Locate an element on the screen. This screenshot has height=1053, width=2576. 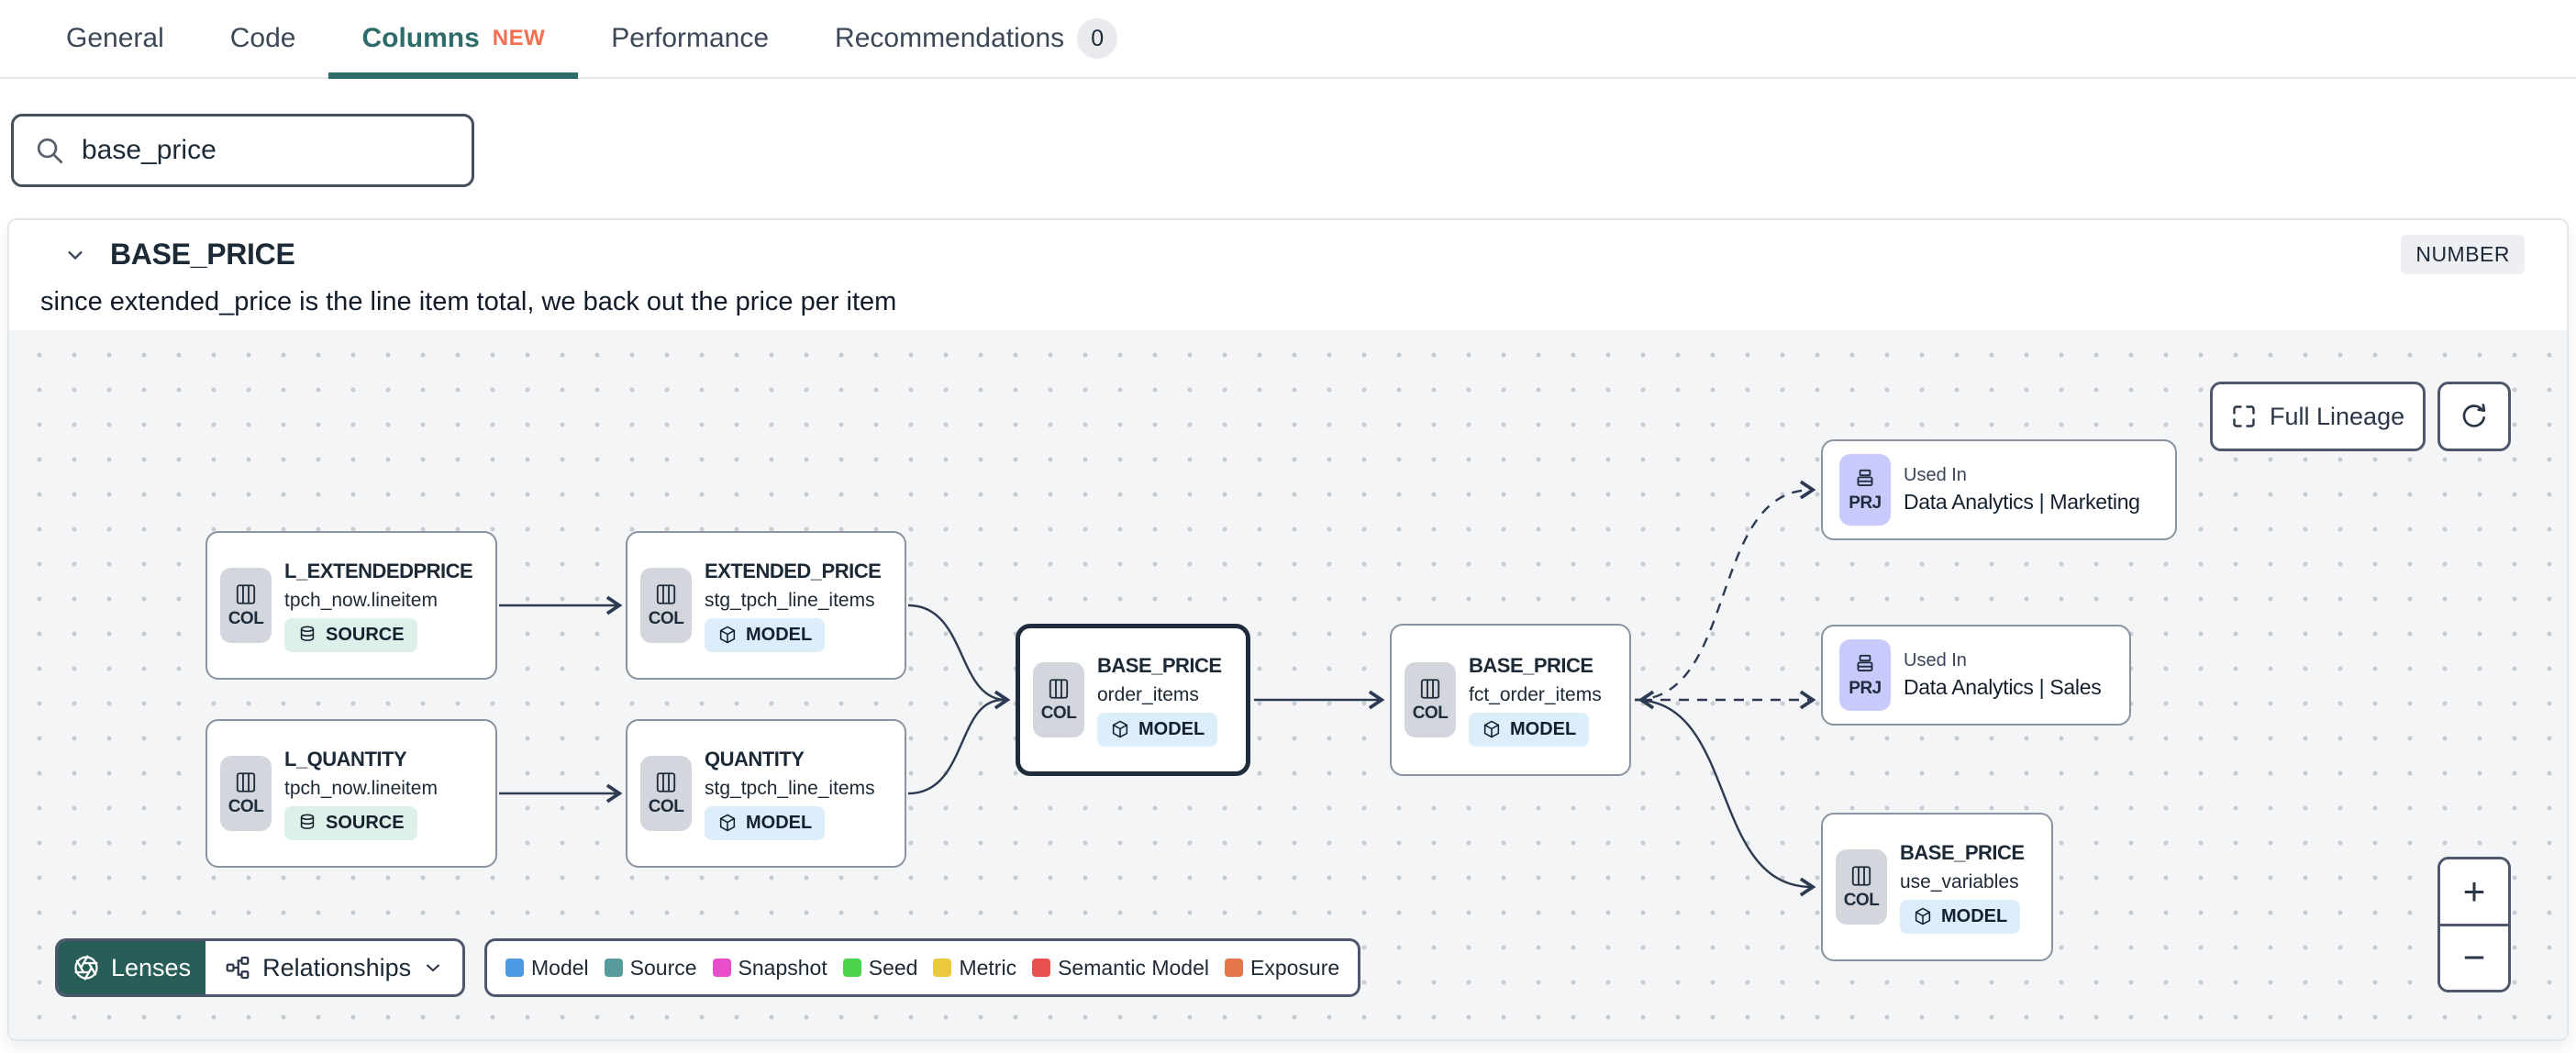
zoom-control: + − is located at coordinates (2474, 924).